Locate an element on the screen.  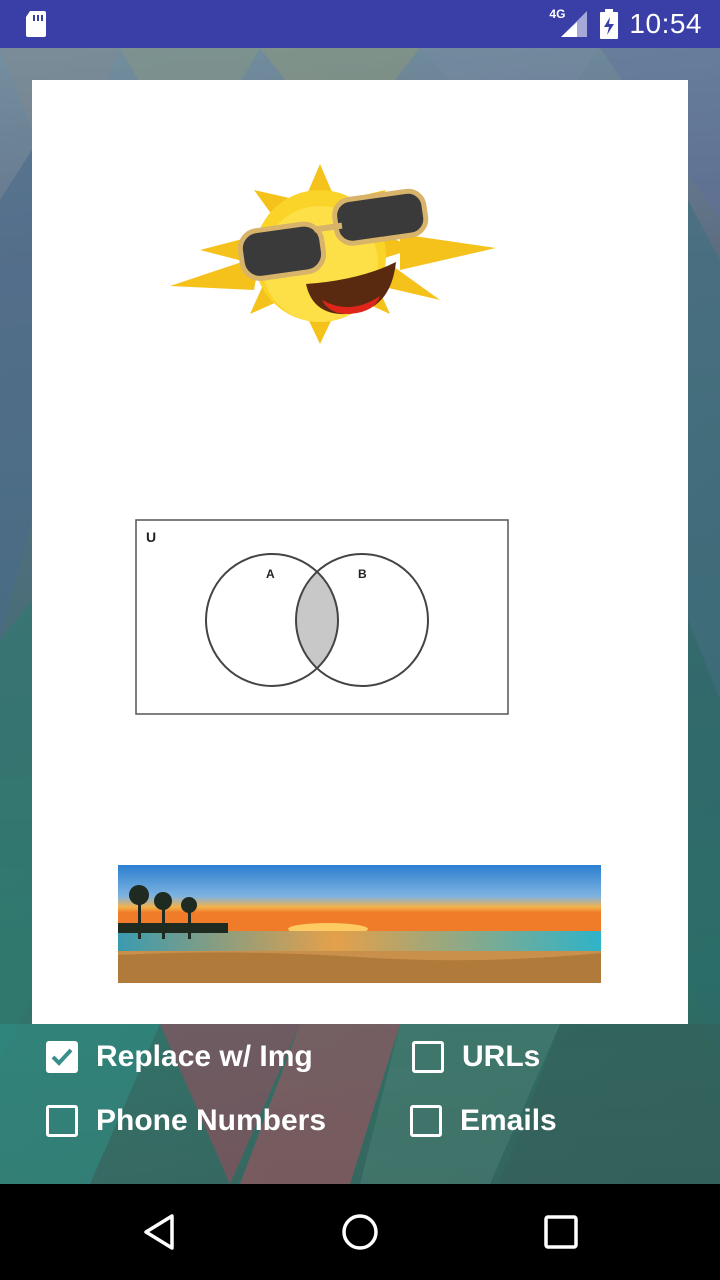
replace-with-image-checkbox is located at coordinates (62, 1057).